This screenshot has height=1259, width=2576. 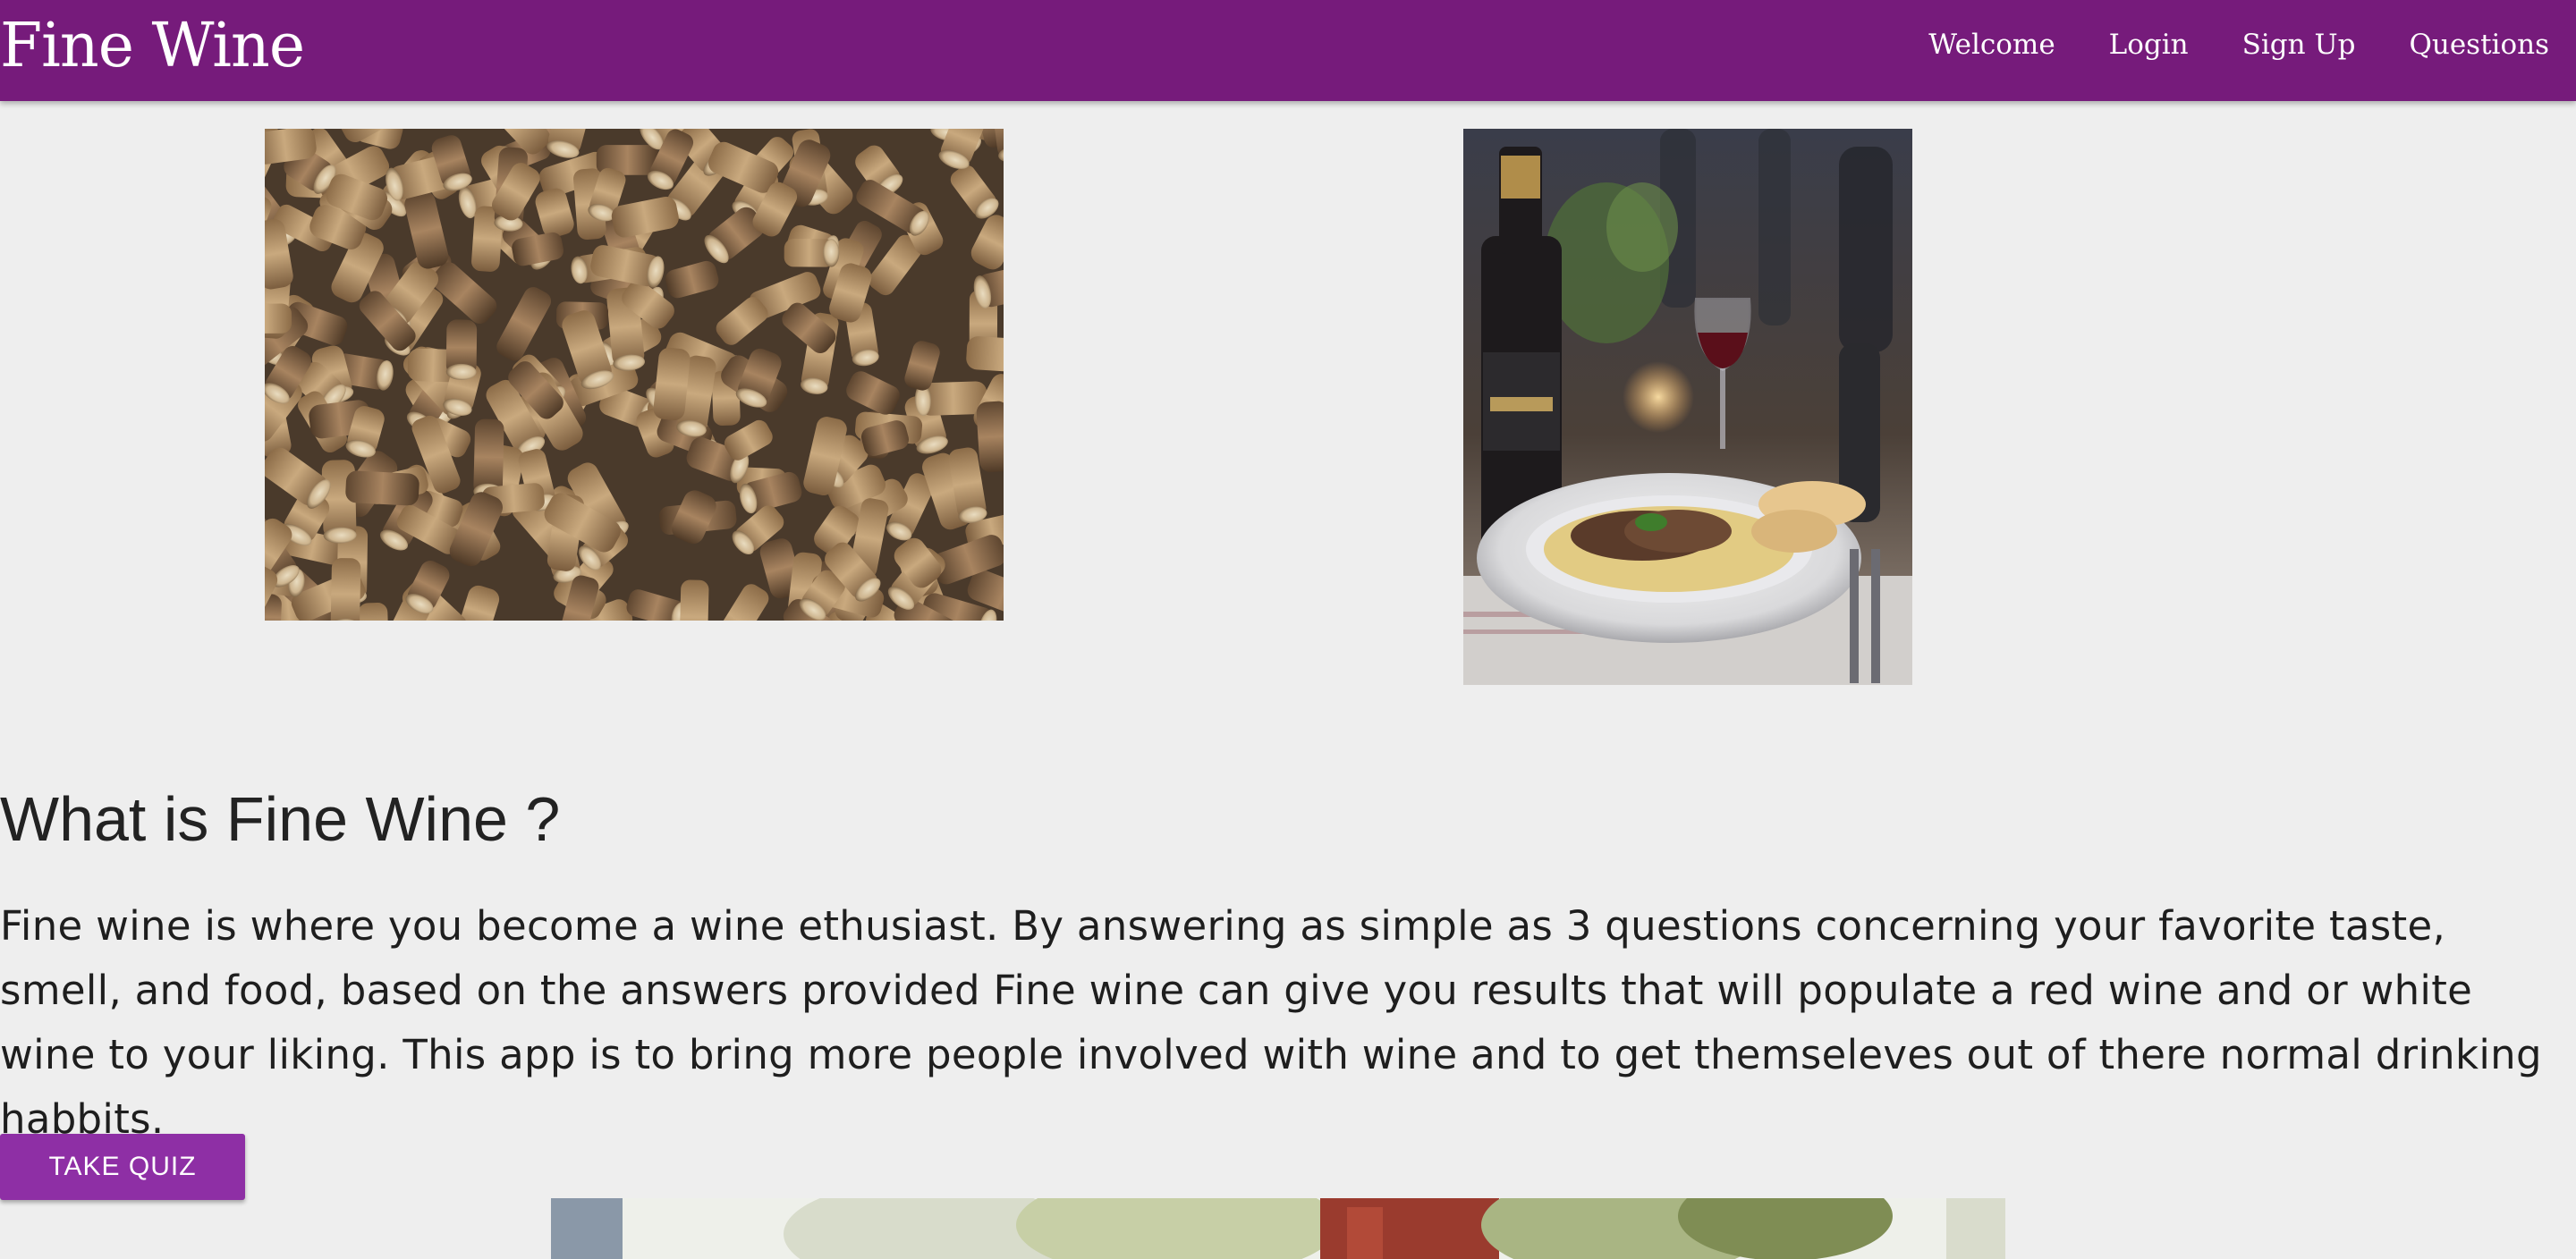 What do you see at coordinates (152, 46) in the screenshot?
I see `brand-logo: Fine Wine` at bounding box center [152, 46].